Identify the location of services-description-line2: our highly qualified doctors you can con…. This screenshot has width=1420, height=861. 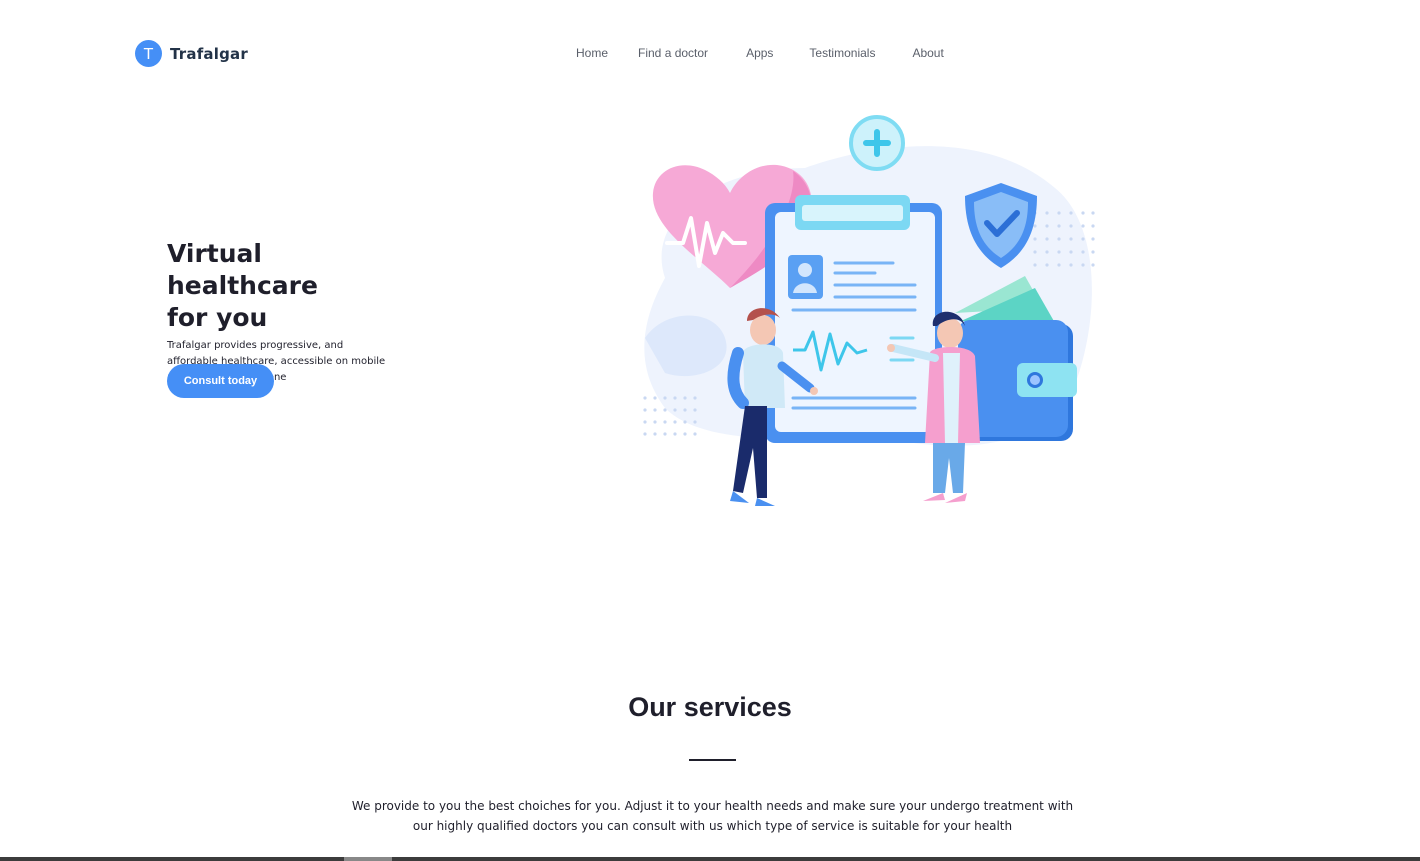
(712, 826).